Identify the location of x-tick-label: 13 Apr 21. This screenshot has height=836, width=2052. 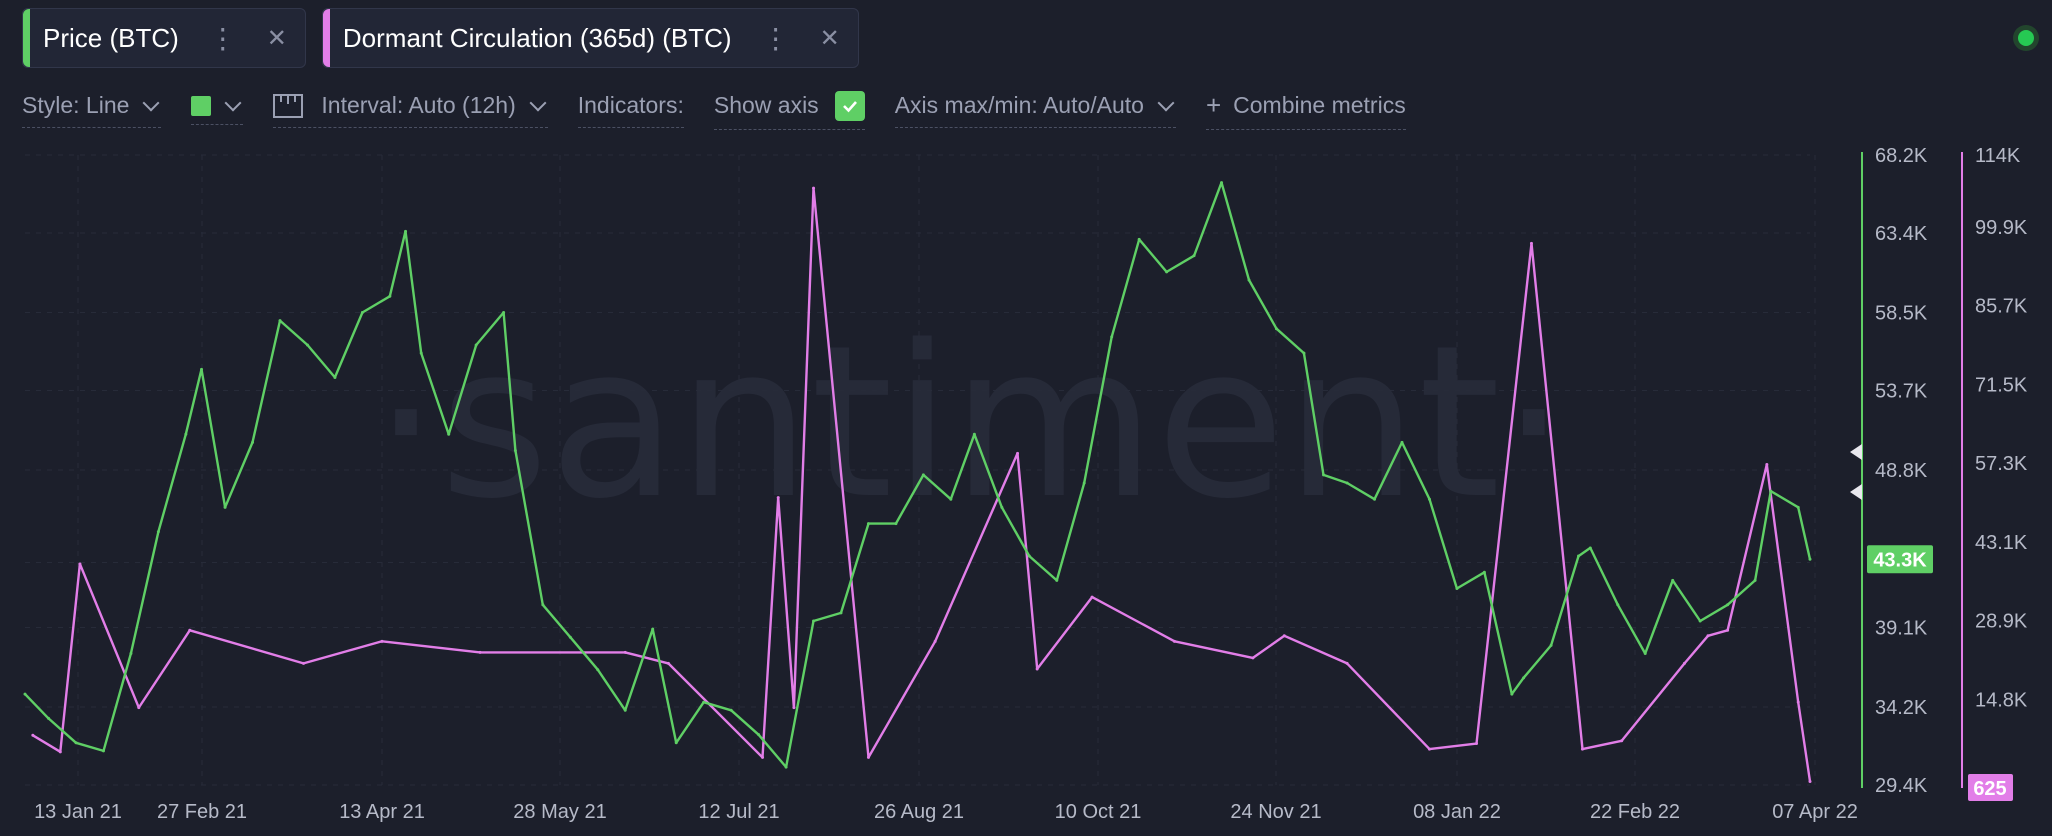
(382, 812).